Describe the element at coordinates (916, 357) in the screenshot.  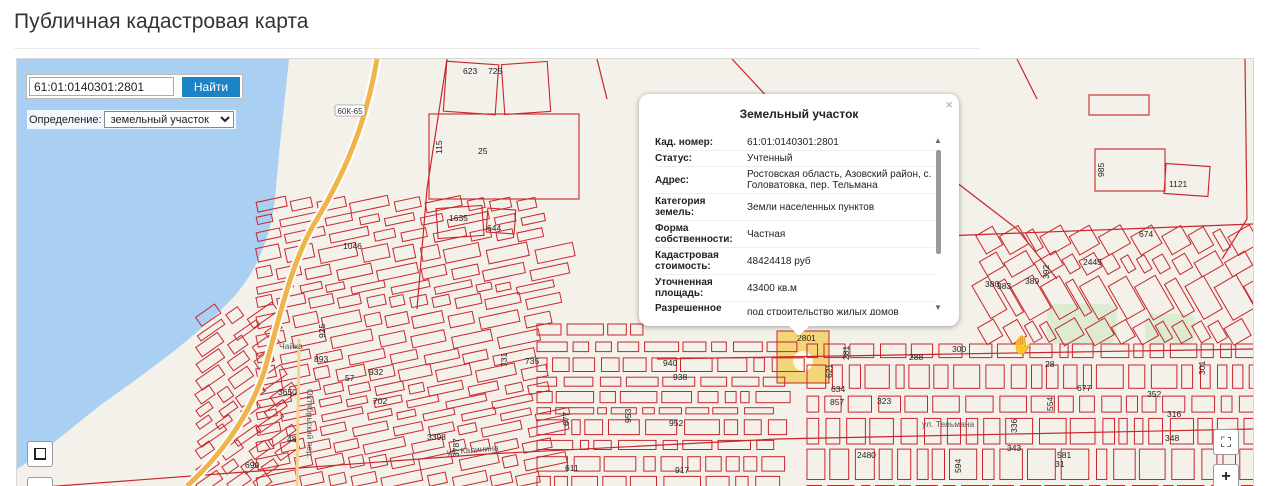
I see `parcel-number-label: 288` at that location.